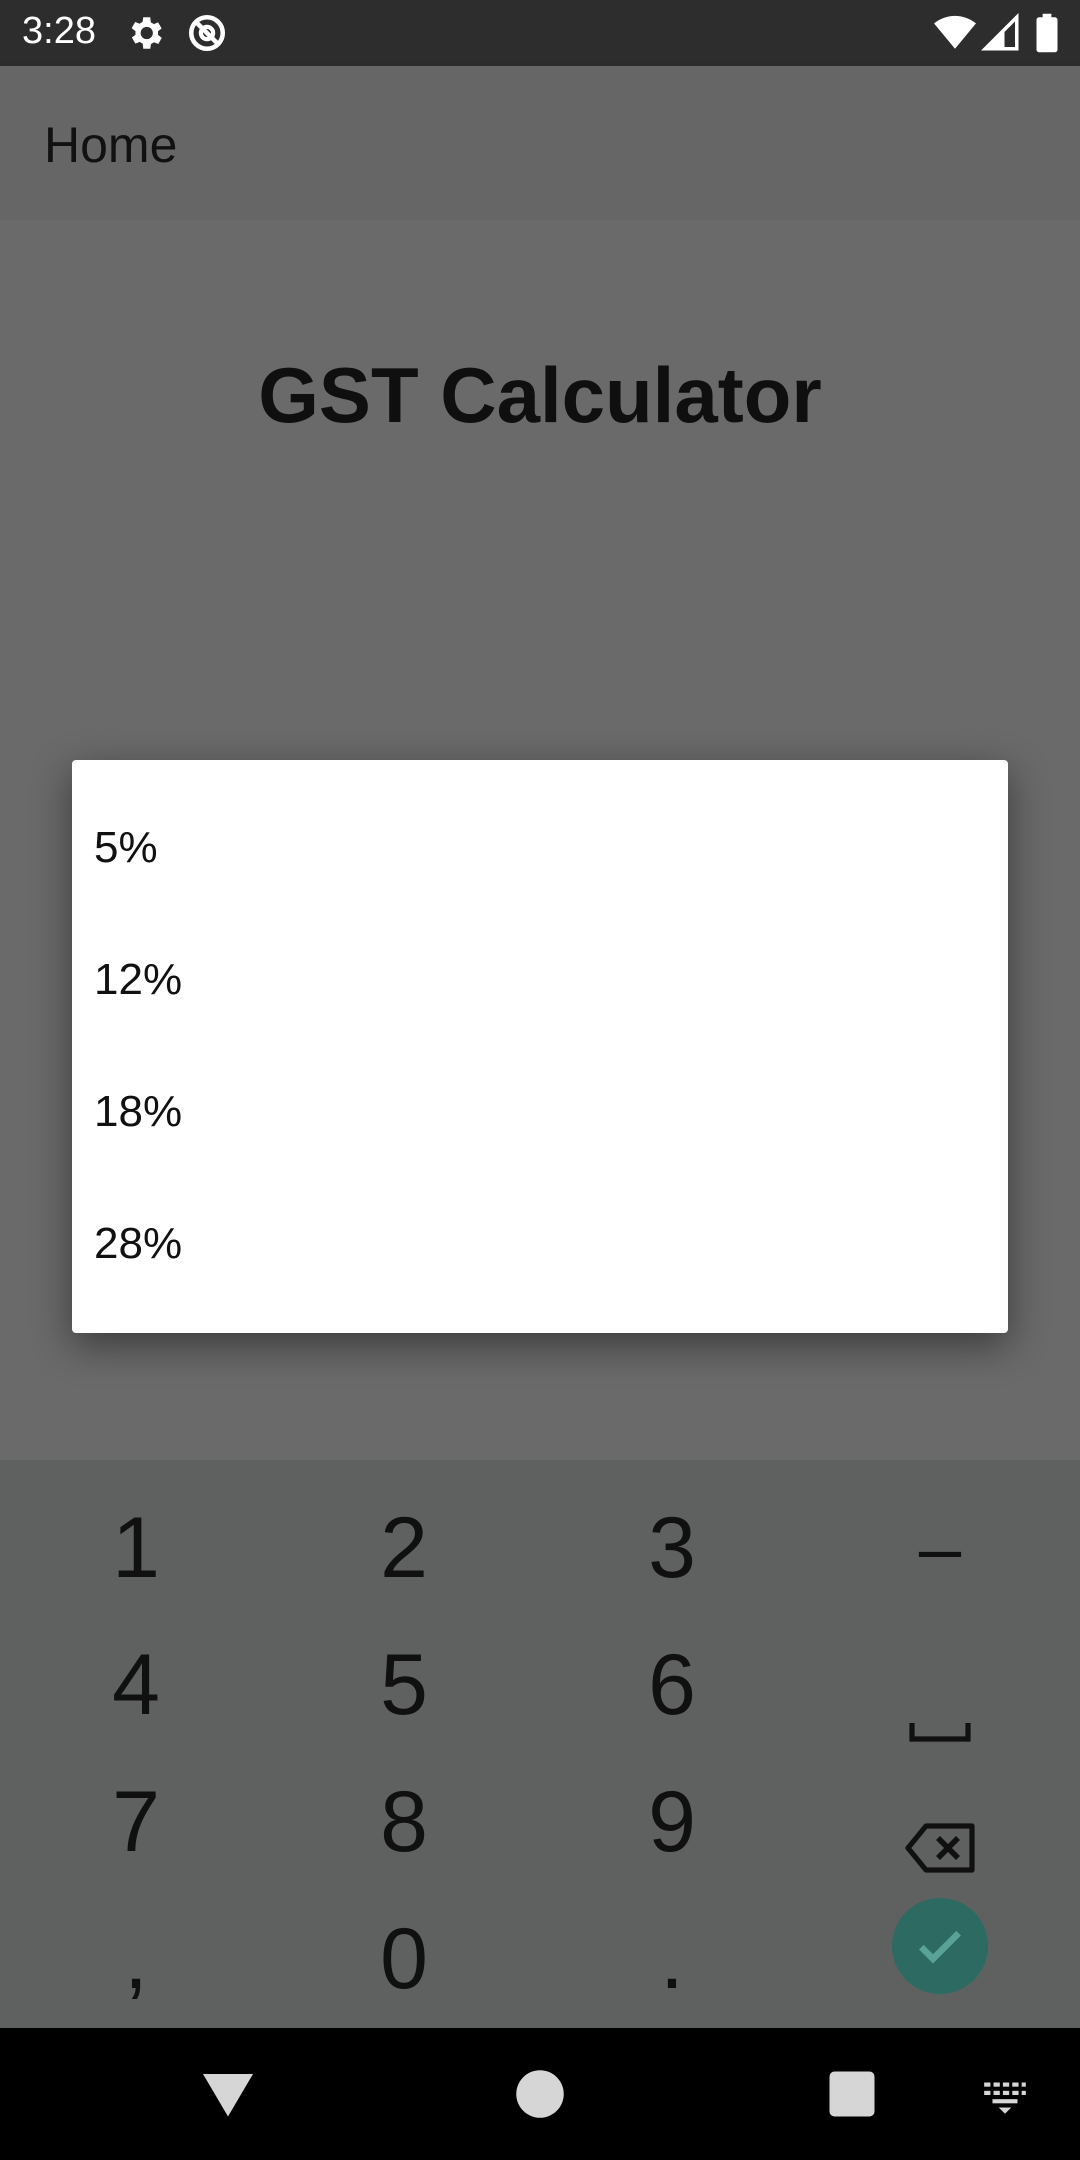 The height and width of the screenshot is (2160, 1080). What do you see at coordinates (1047, 33) in the screenshot?
I see `battery-icon` at bounding box center [1047, 33].